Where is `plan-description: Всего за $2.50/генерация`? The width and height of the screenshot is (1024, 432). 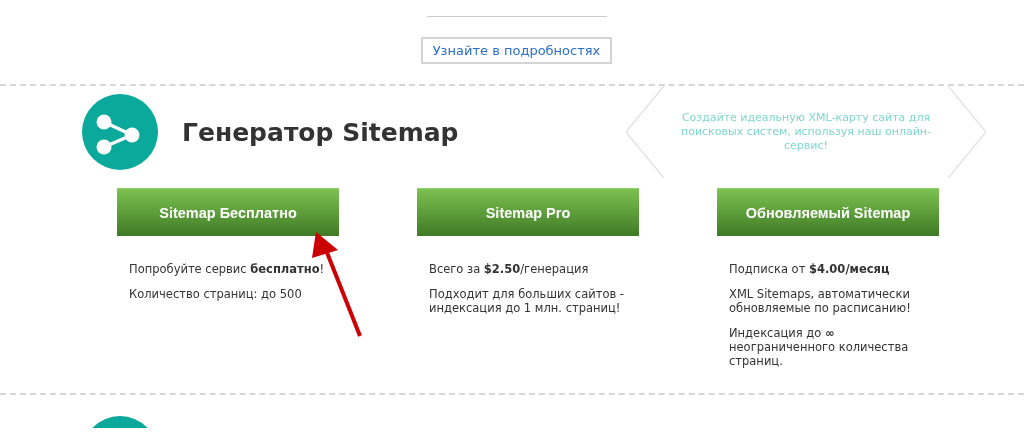 plan-description: Всего за $2.50/генерация is located at coordinates (509, 269).